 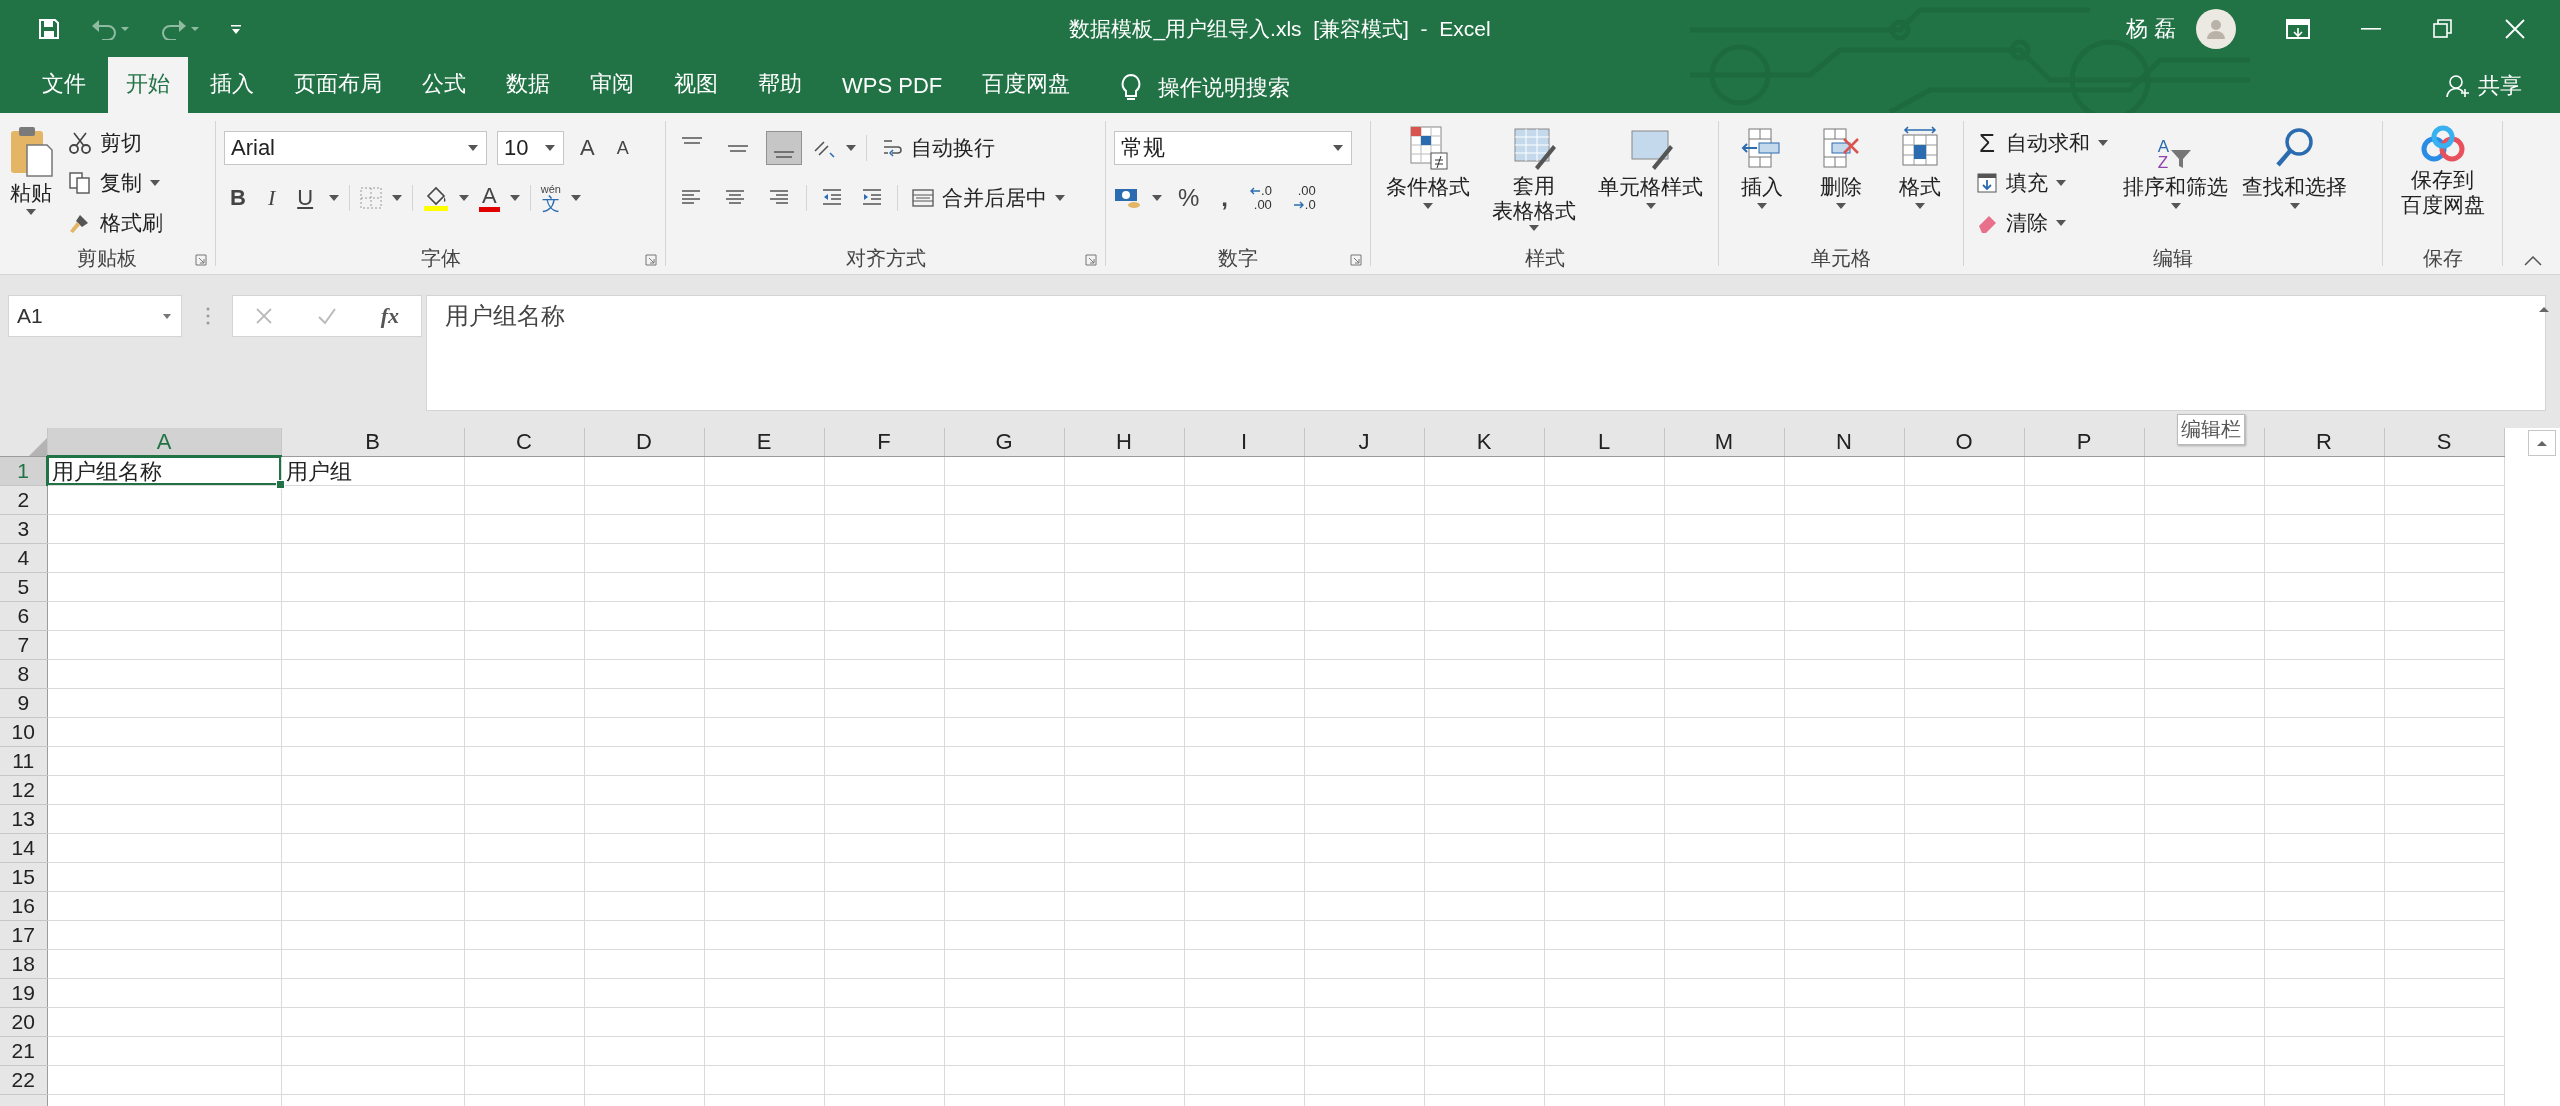 What do you see at coordinates (2173, 258) in the screenshot?
I see `group-label: 编辑` at bounding box center [2173, 258].